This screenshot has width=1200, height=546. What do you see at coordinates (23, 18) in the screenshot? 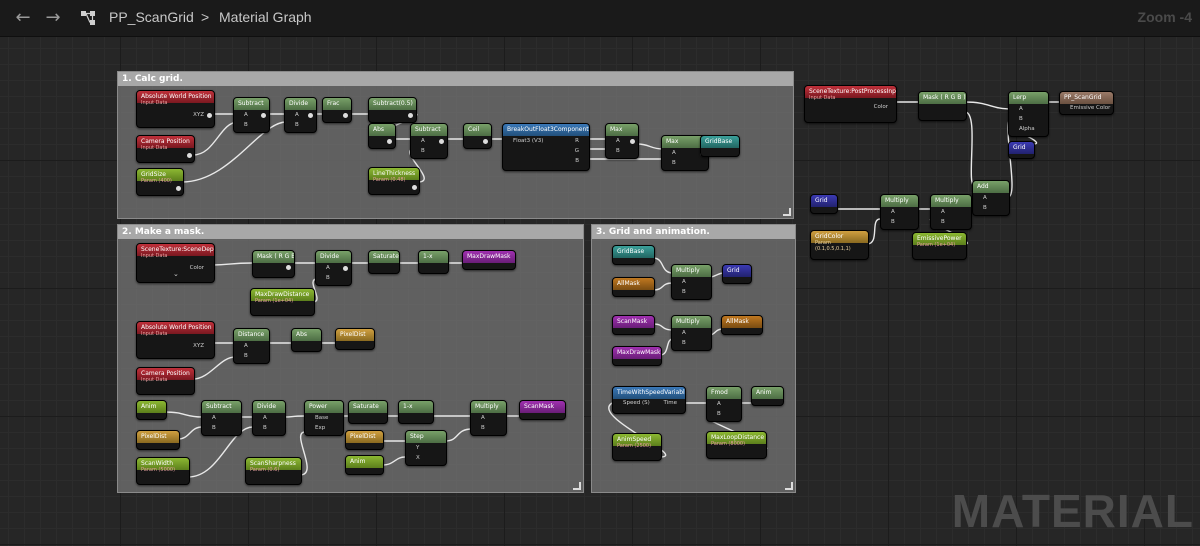
I see `arrow-left-icon: ←` at bounding box center [23, 18].